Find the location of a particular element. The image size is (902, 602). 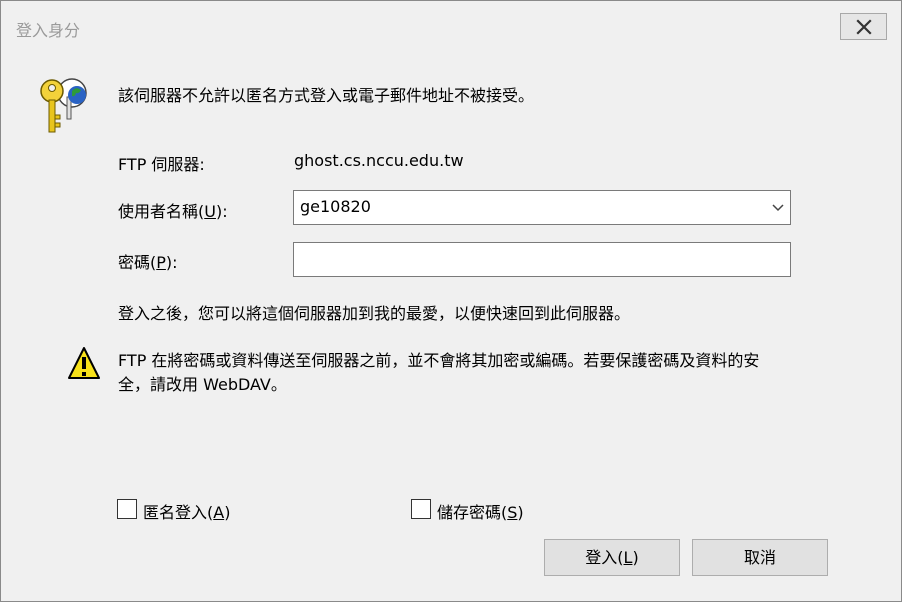

cancel-button: 取消 is located at coordinates (760, 557).